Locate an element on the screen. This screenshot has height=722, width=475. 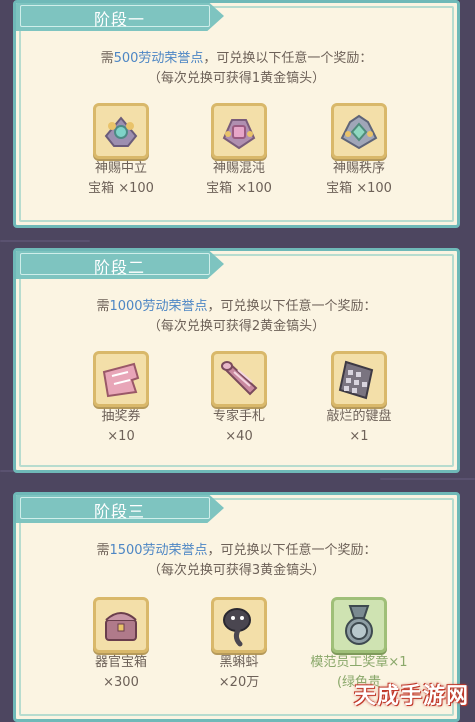
requirement-text: 需500劳动荣誉点，可兑换以下任意一个奖励： is located at coordinates (236, 56).